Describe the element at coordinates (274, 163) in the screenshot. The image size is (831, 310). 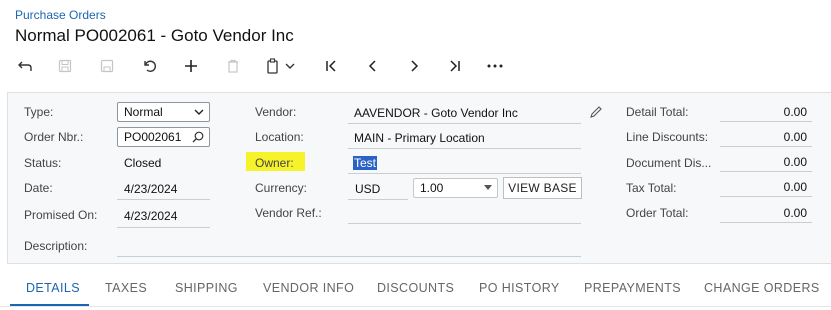
I see `owner-label: Owner:` at that location.